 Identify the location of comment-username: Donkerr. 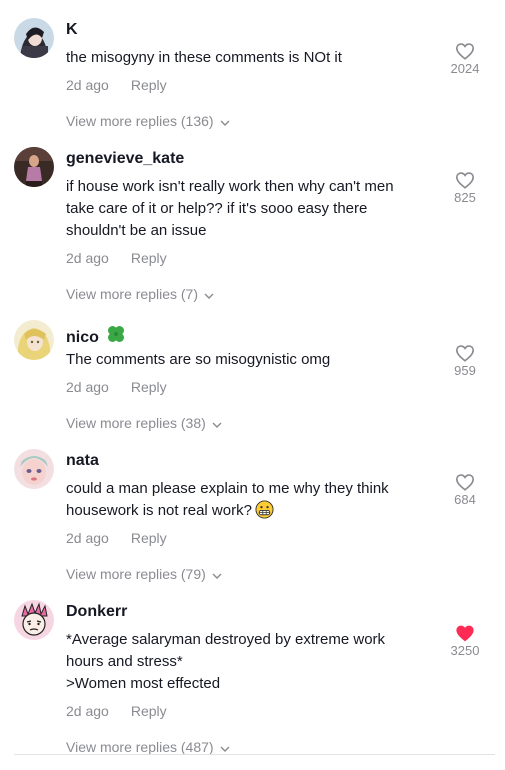
(96, 612).